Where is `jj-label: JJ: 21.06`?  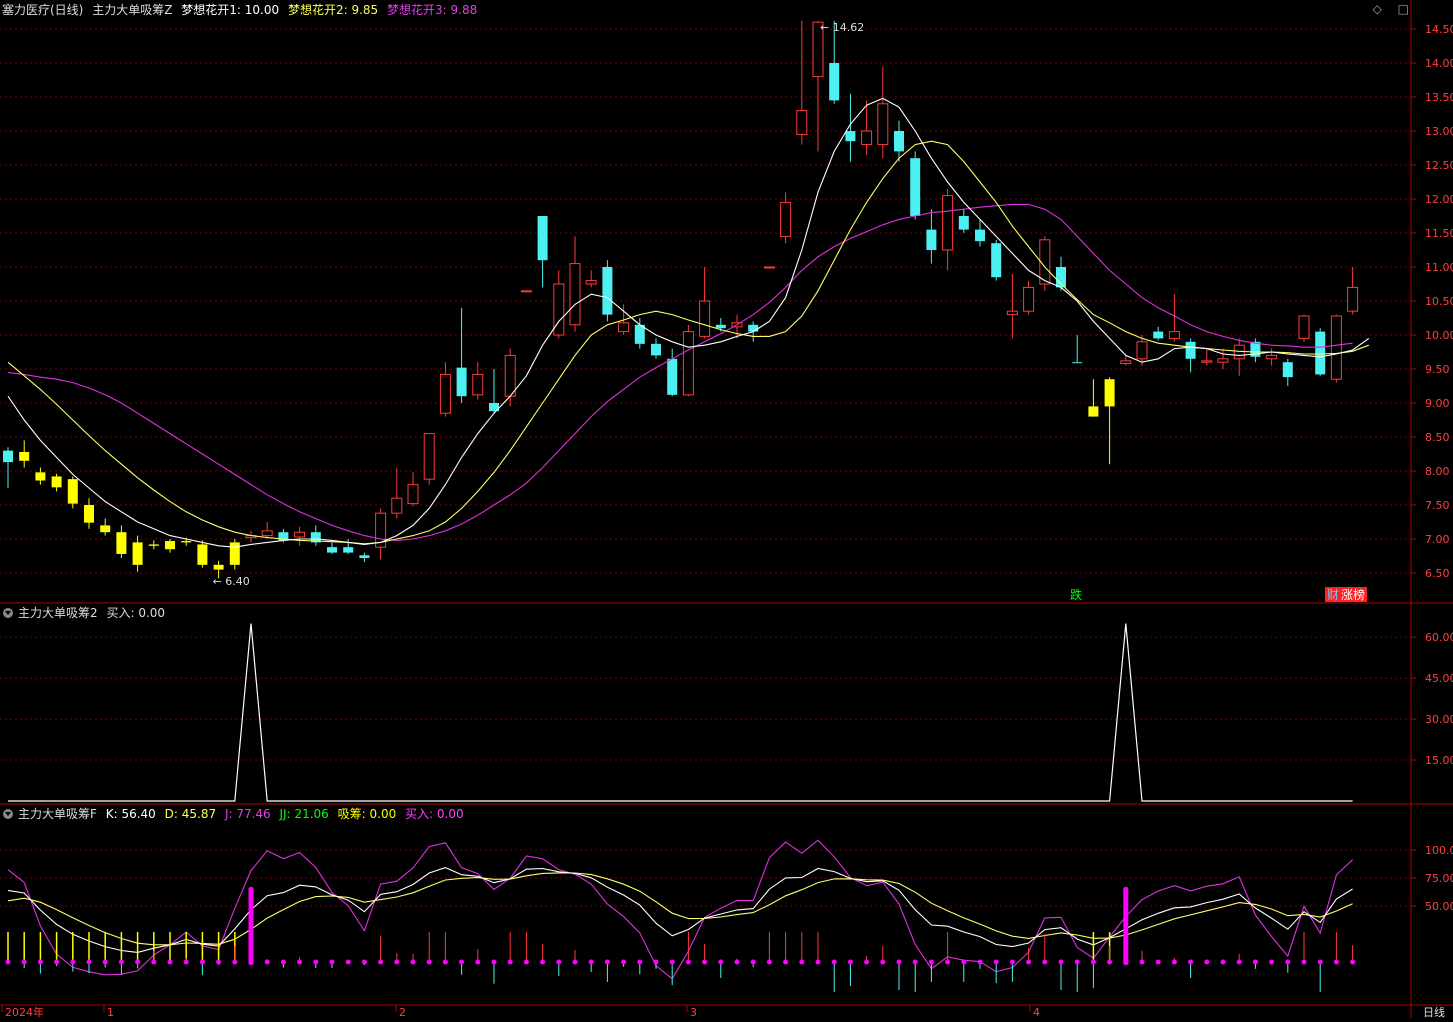
jj-label: JJ: 21.06 is located at coordinates (304, 814).